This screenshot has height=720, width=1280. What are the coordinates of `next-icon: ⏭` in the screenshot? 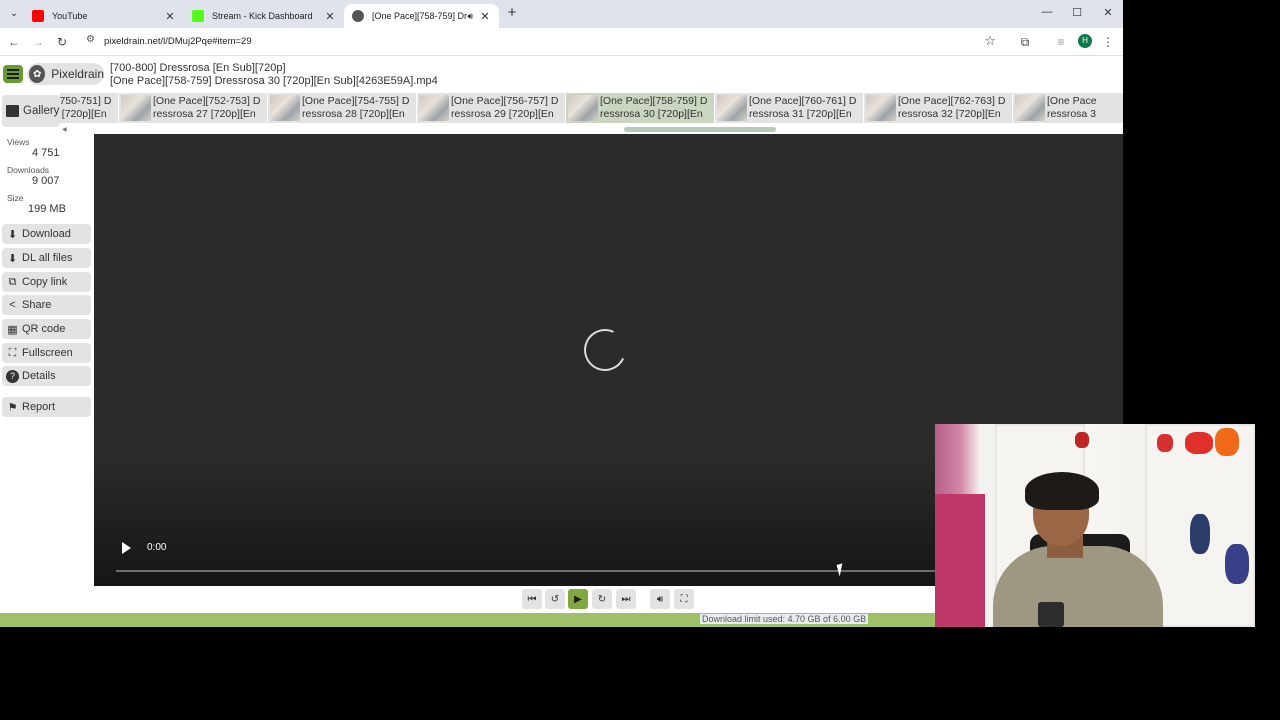 It's located at (626, 599).